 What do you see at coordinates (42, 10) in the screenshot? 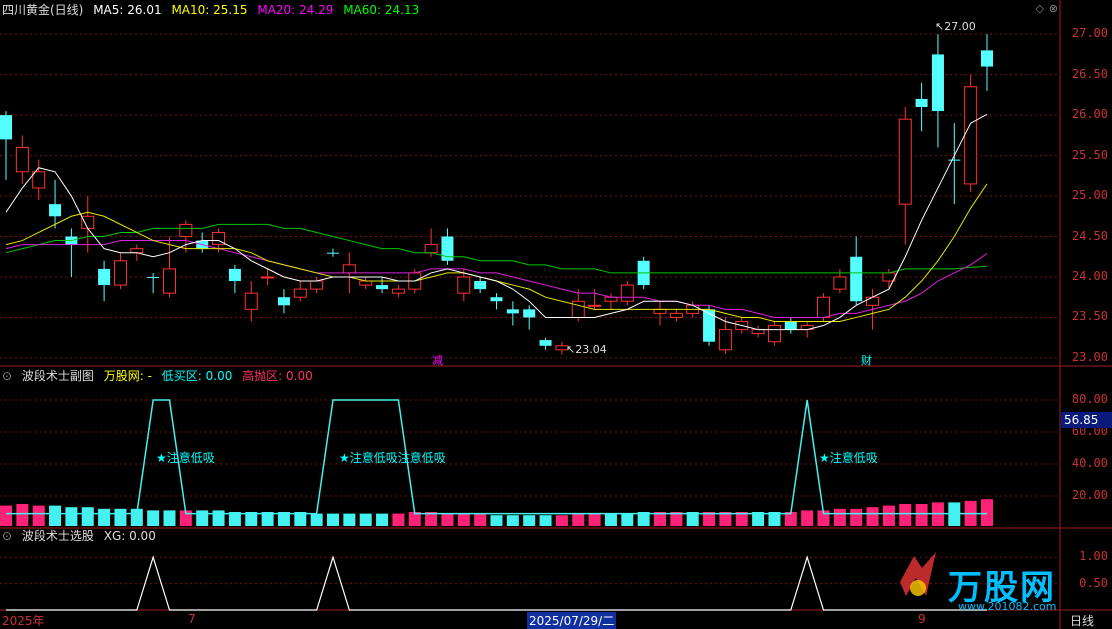
I see `stock-title: 四川黄金(日线)` at bounding box center [42, 10].